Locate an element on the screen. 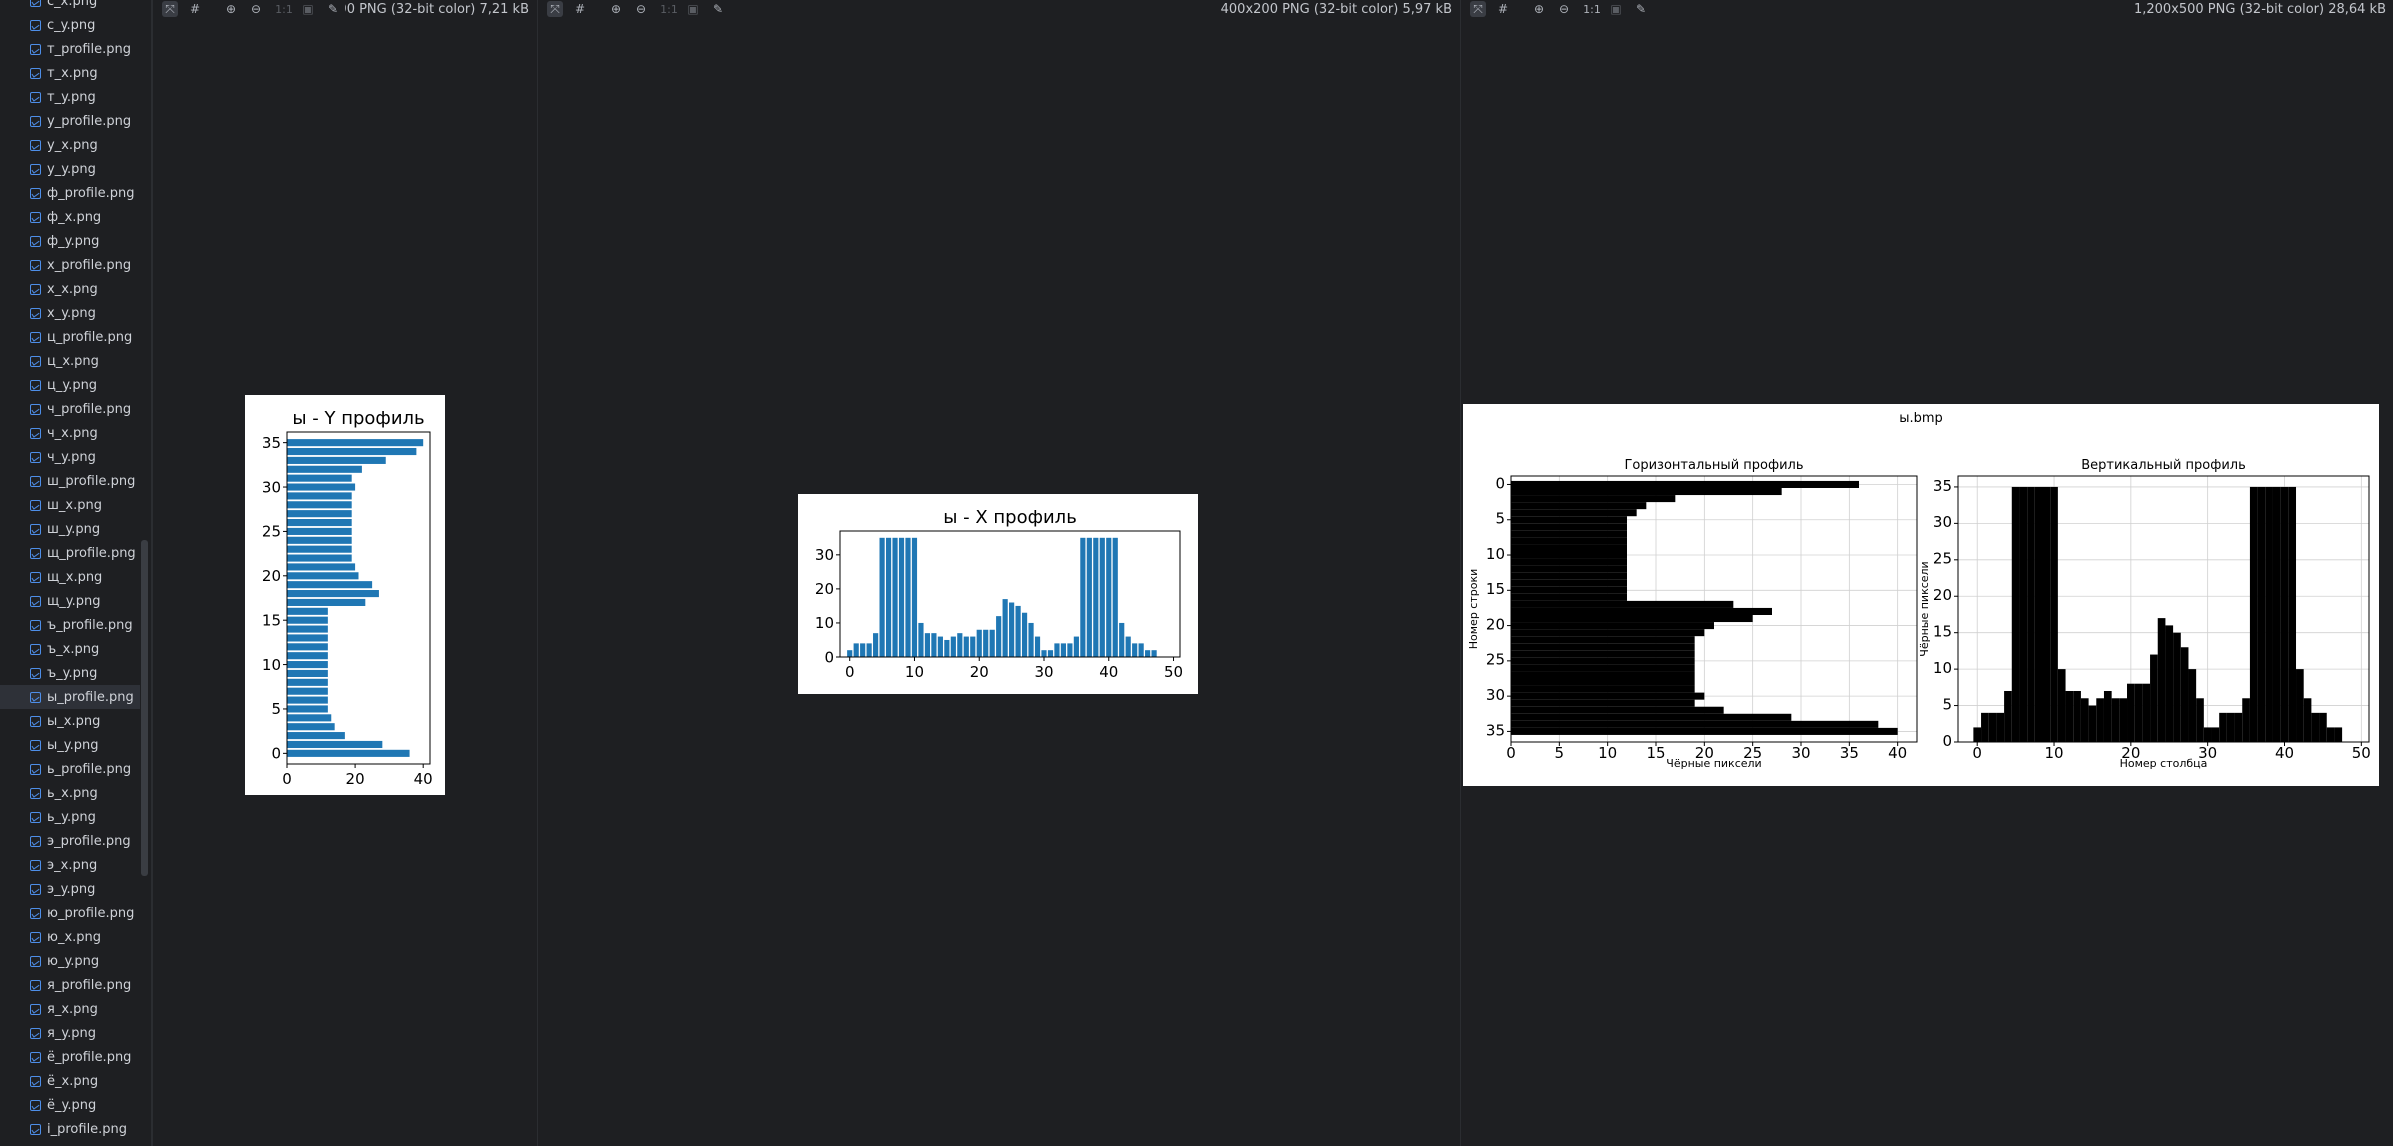 This screenshot has width=2393, height=1146. file-item: х_profile.png is located at coordinates (70, 265).